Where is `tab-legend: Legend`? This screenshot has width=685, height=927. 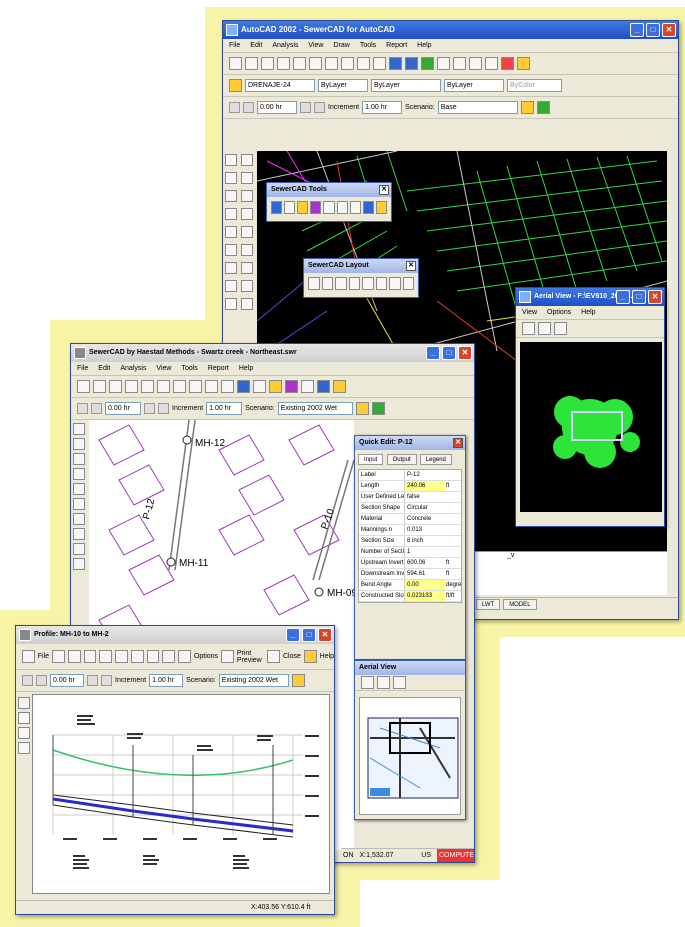
tab-legend: Legend is located at coordinates (435, 459).